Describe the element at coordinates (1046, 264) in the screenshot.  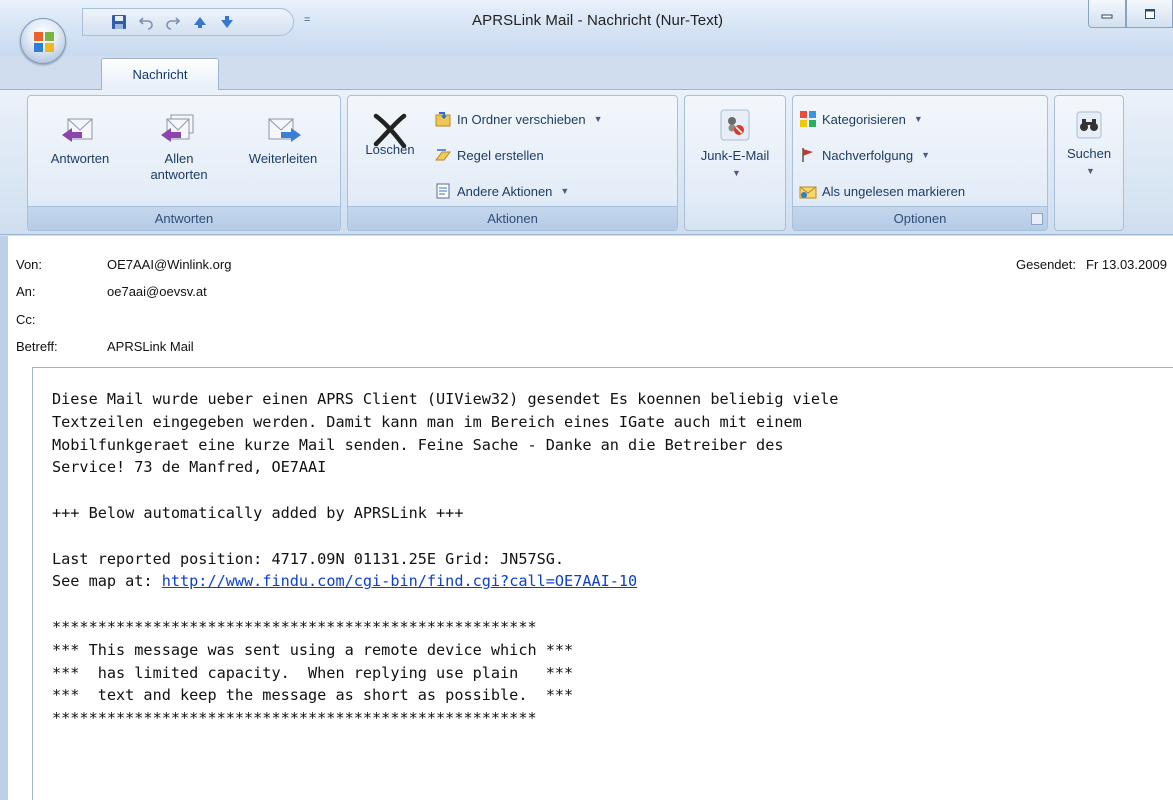
I see `sent-label: Gesendet:` at that location.